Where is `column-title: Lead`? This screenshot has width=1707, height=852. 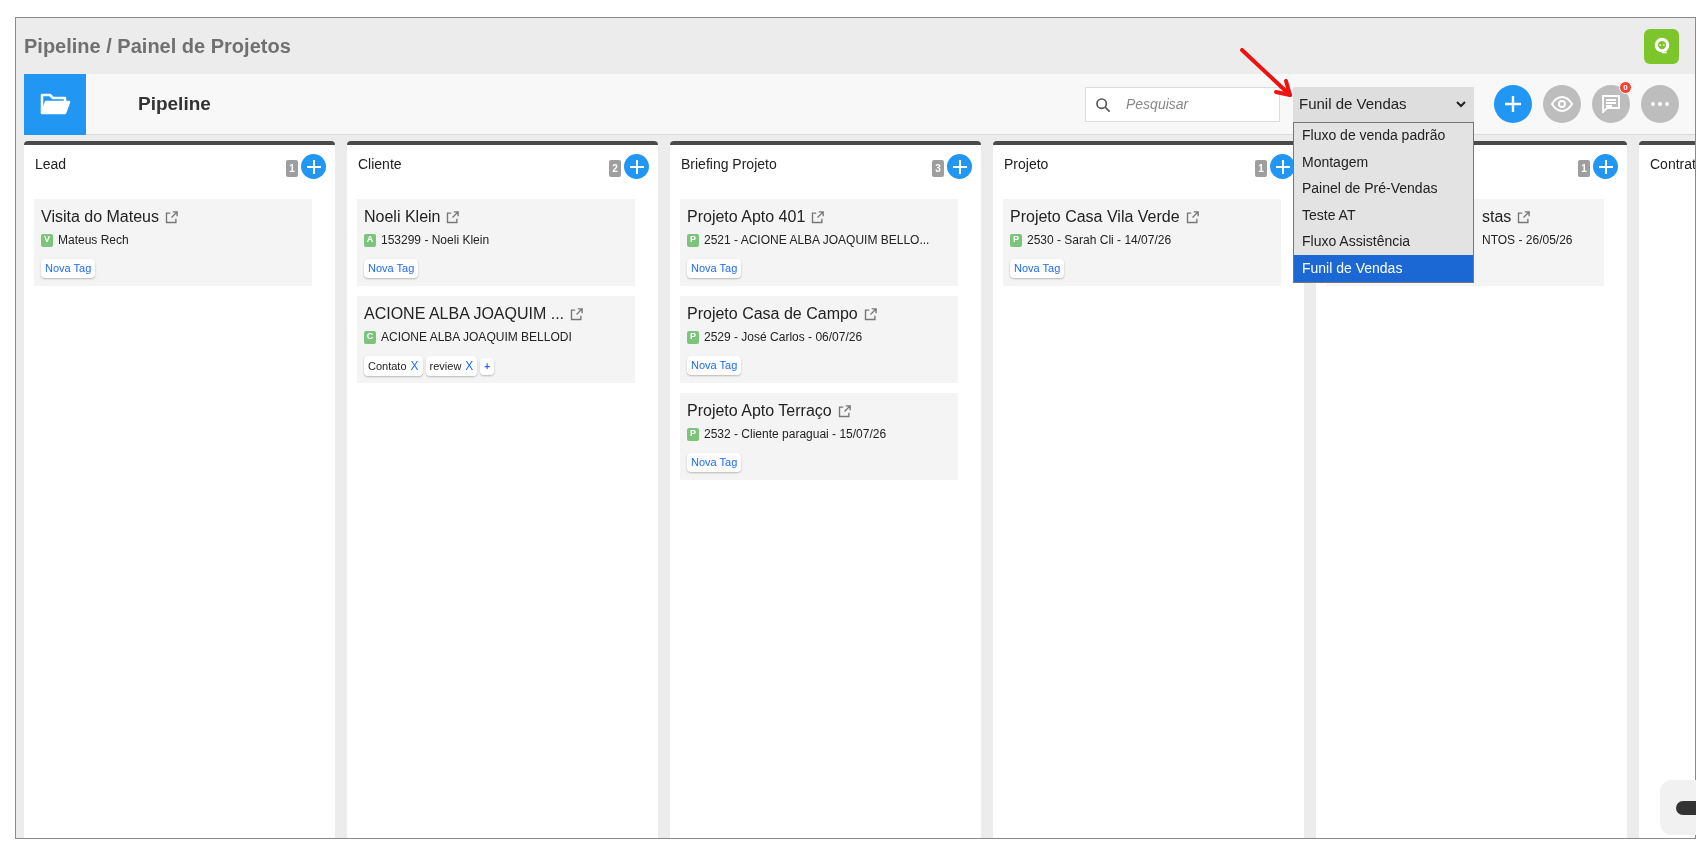
column-title: Lead is located at coordinates (51, 164).